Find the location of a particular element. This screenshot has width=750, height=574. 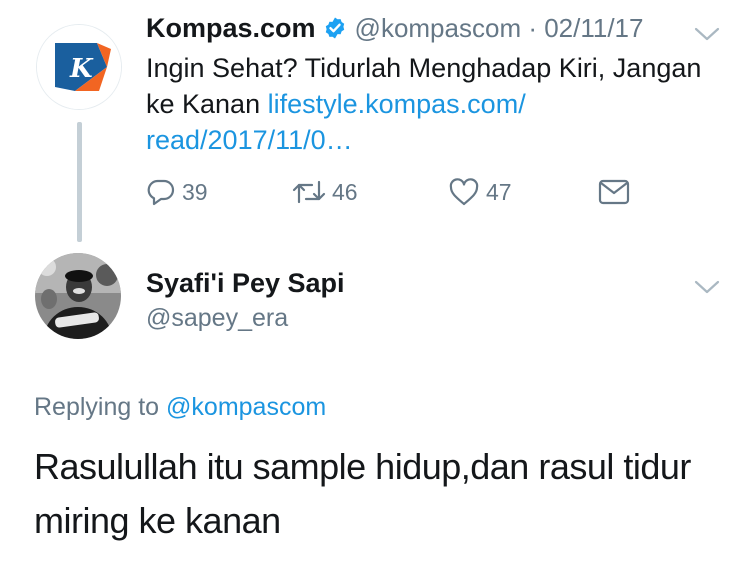

author-display-name: Kompas.com is located at coordinates (231, 28).